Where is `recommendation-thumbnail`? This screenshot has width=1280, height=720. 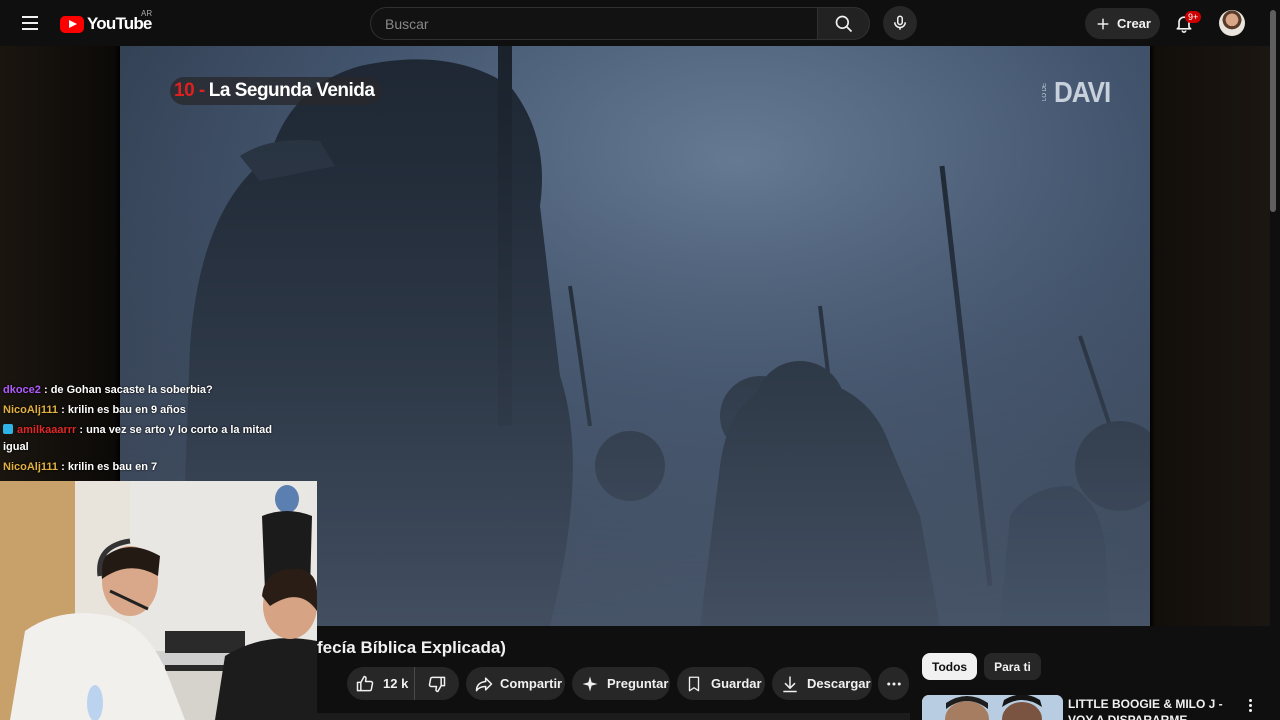 recommendation-thumbnail is located at coordinates (992, 707).